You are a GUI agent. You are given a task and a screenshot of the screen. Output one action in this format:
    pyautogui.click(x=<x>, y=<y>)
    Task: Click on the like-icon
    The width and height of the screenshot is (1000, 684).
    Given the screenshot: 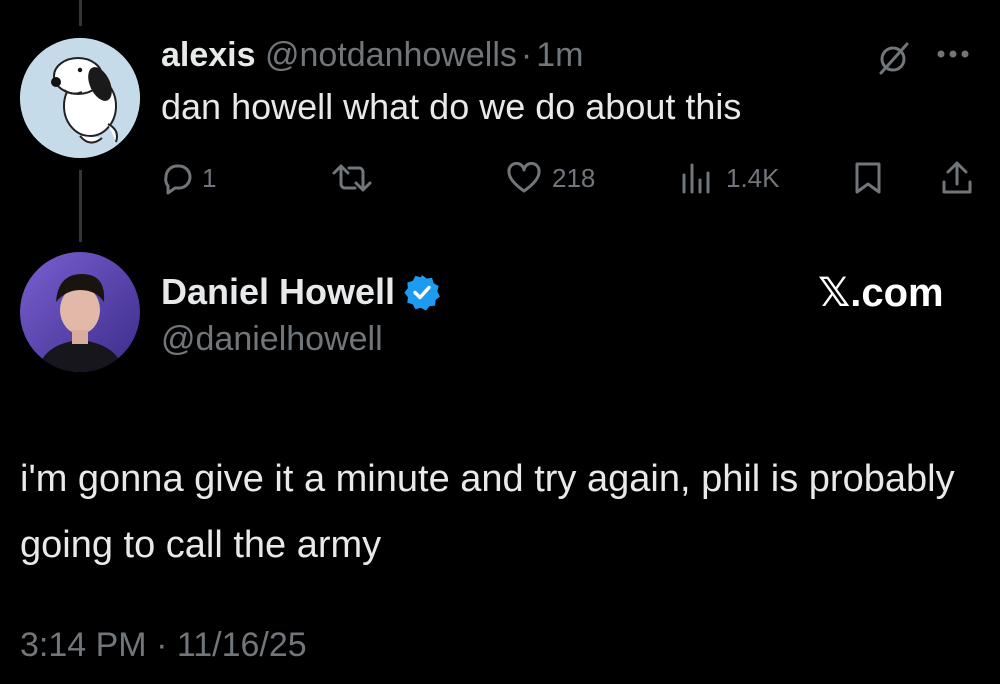 What is the action you would take?
    pyautogui.click(x=524, y=178)
    